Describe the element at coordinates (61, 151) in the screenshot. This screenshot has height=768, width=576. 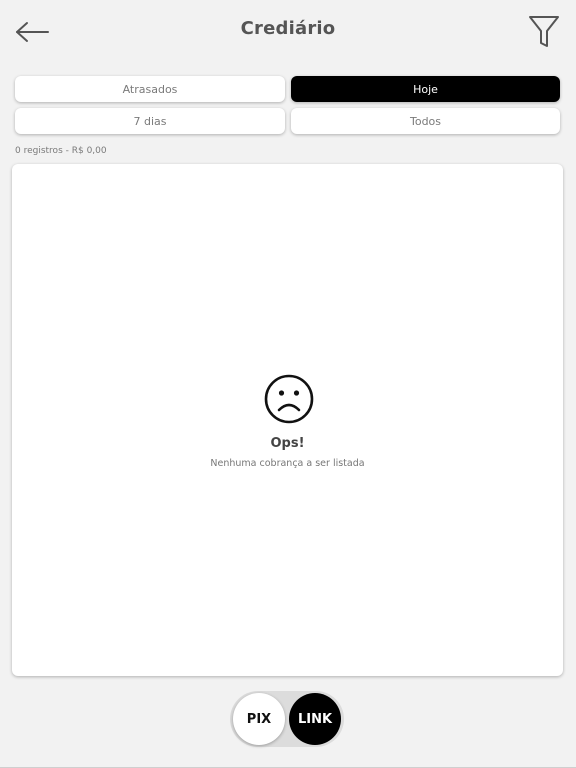
I see `records-summary: 0 registros - R$ 0,00` at that location.